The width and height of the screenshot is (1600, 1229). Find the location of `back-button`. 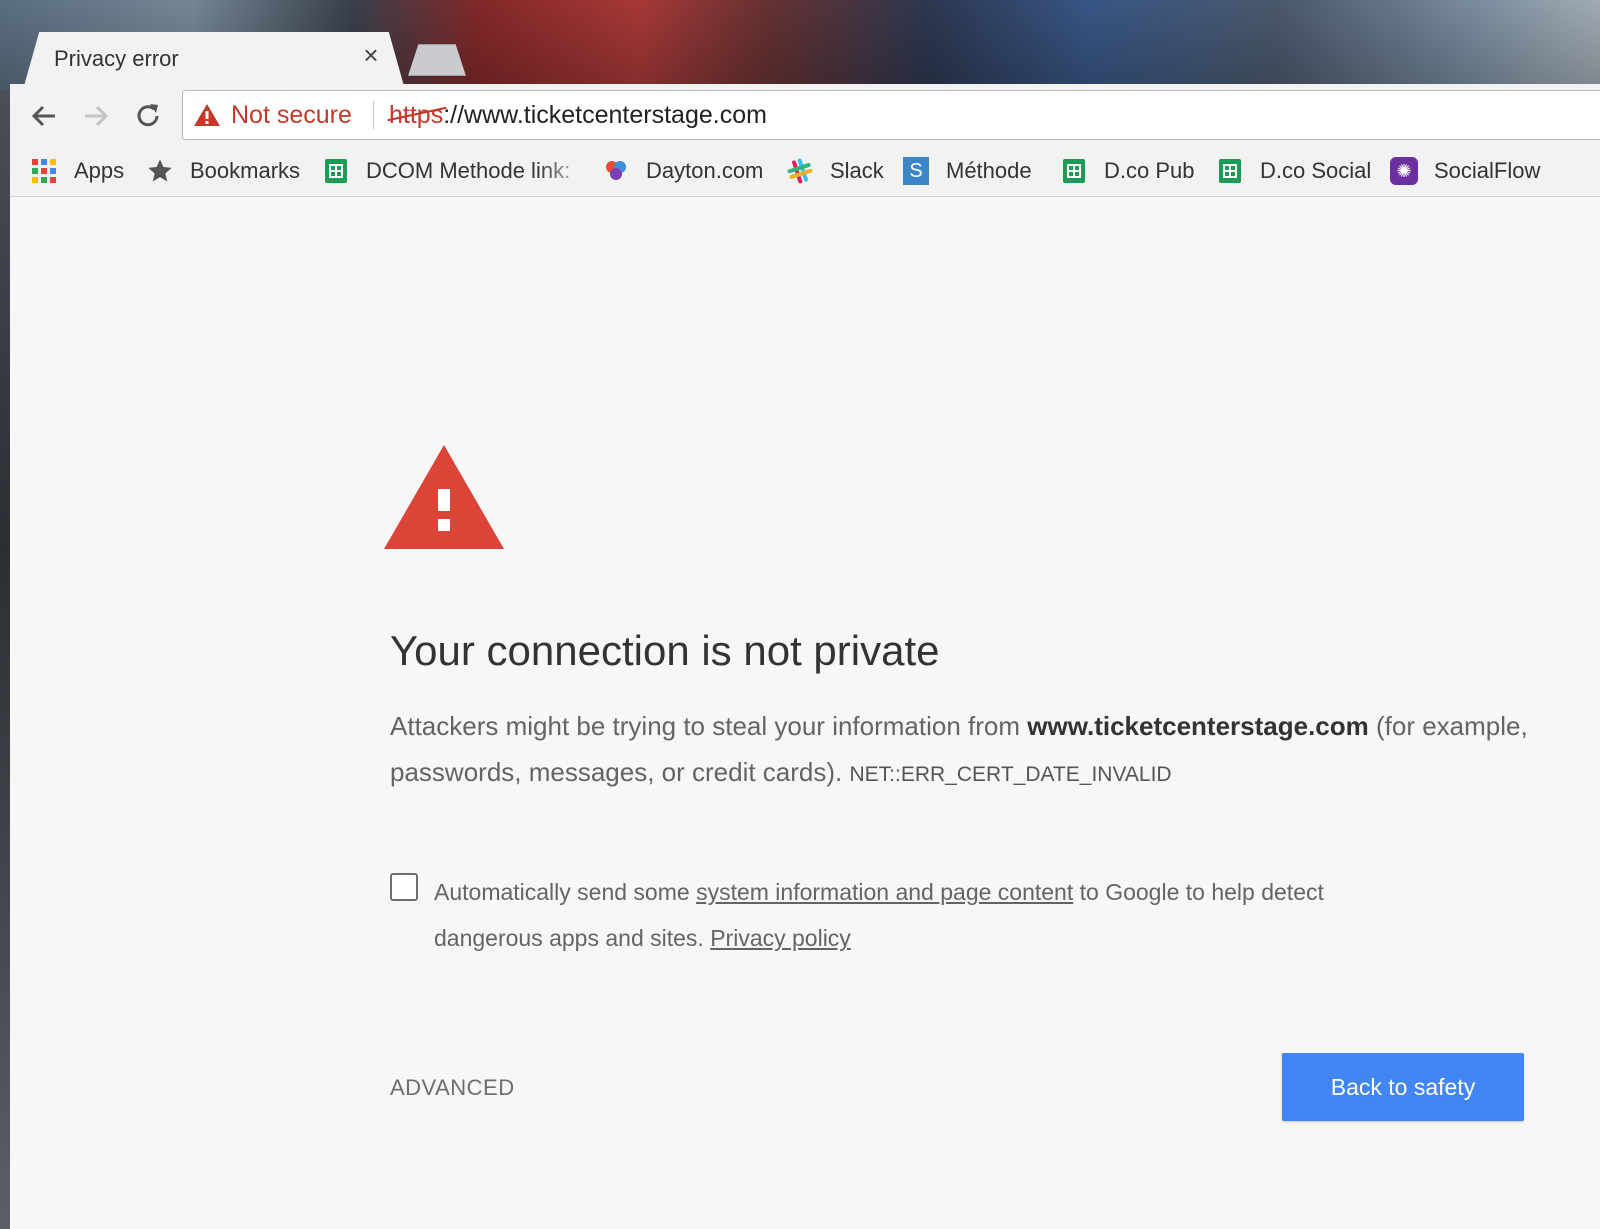

back-button is located at coordinates (44, 116).